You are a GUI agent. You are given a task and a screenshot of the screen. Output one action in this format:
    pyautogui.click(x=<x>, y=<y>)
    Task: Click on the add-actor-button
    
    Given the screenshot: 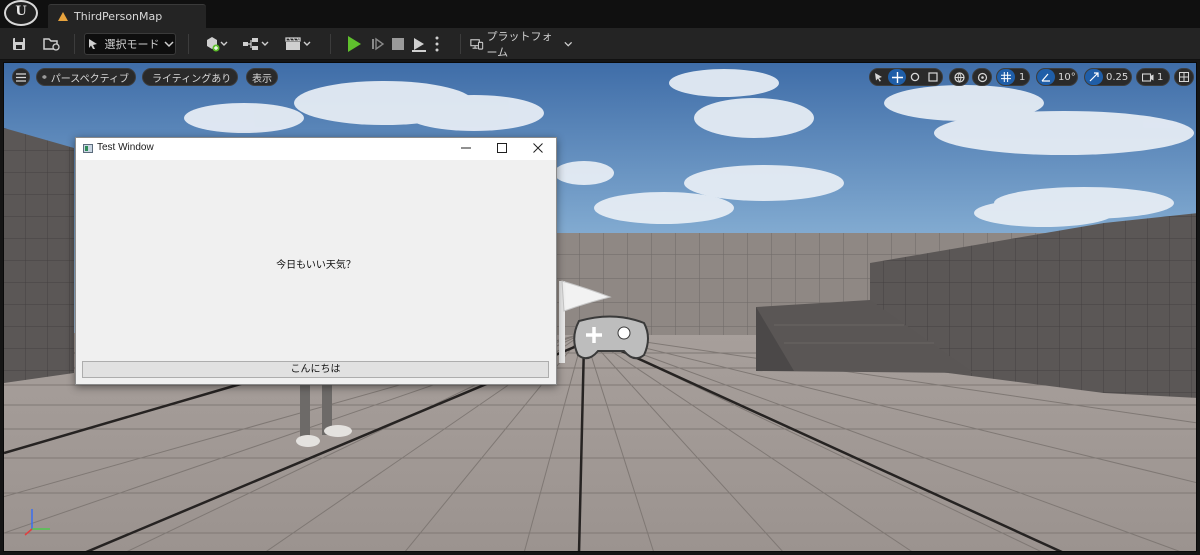 What is the action you would take?
    pyautogui.click(x=216, y=44)
    